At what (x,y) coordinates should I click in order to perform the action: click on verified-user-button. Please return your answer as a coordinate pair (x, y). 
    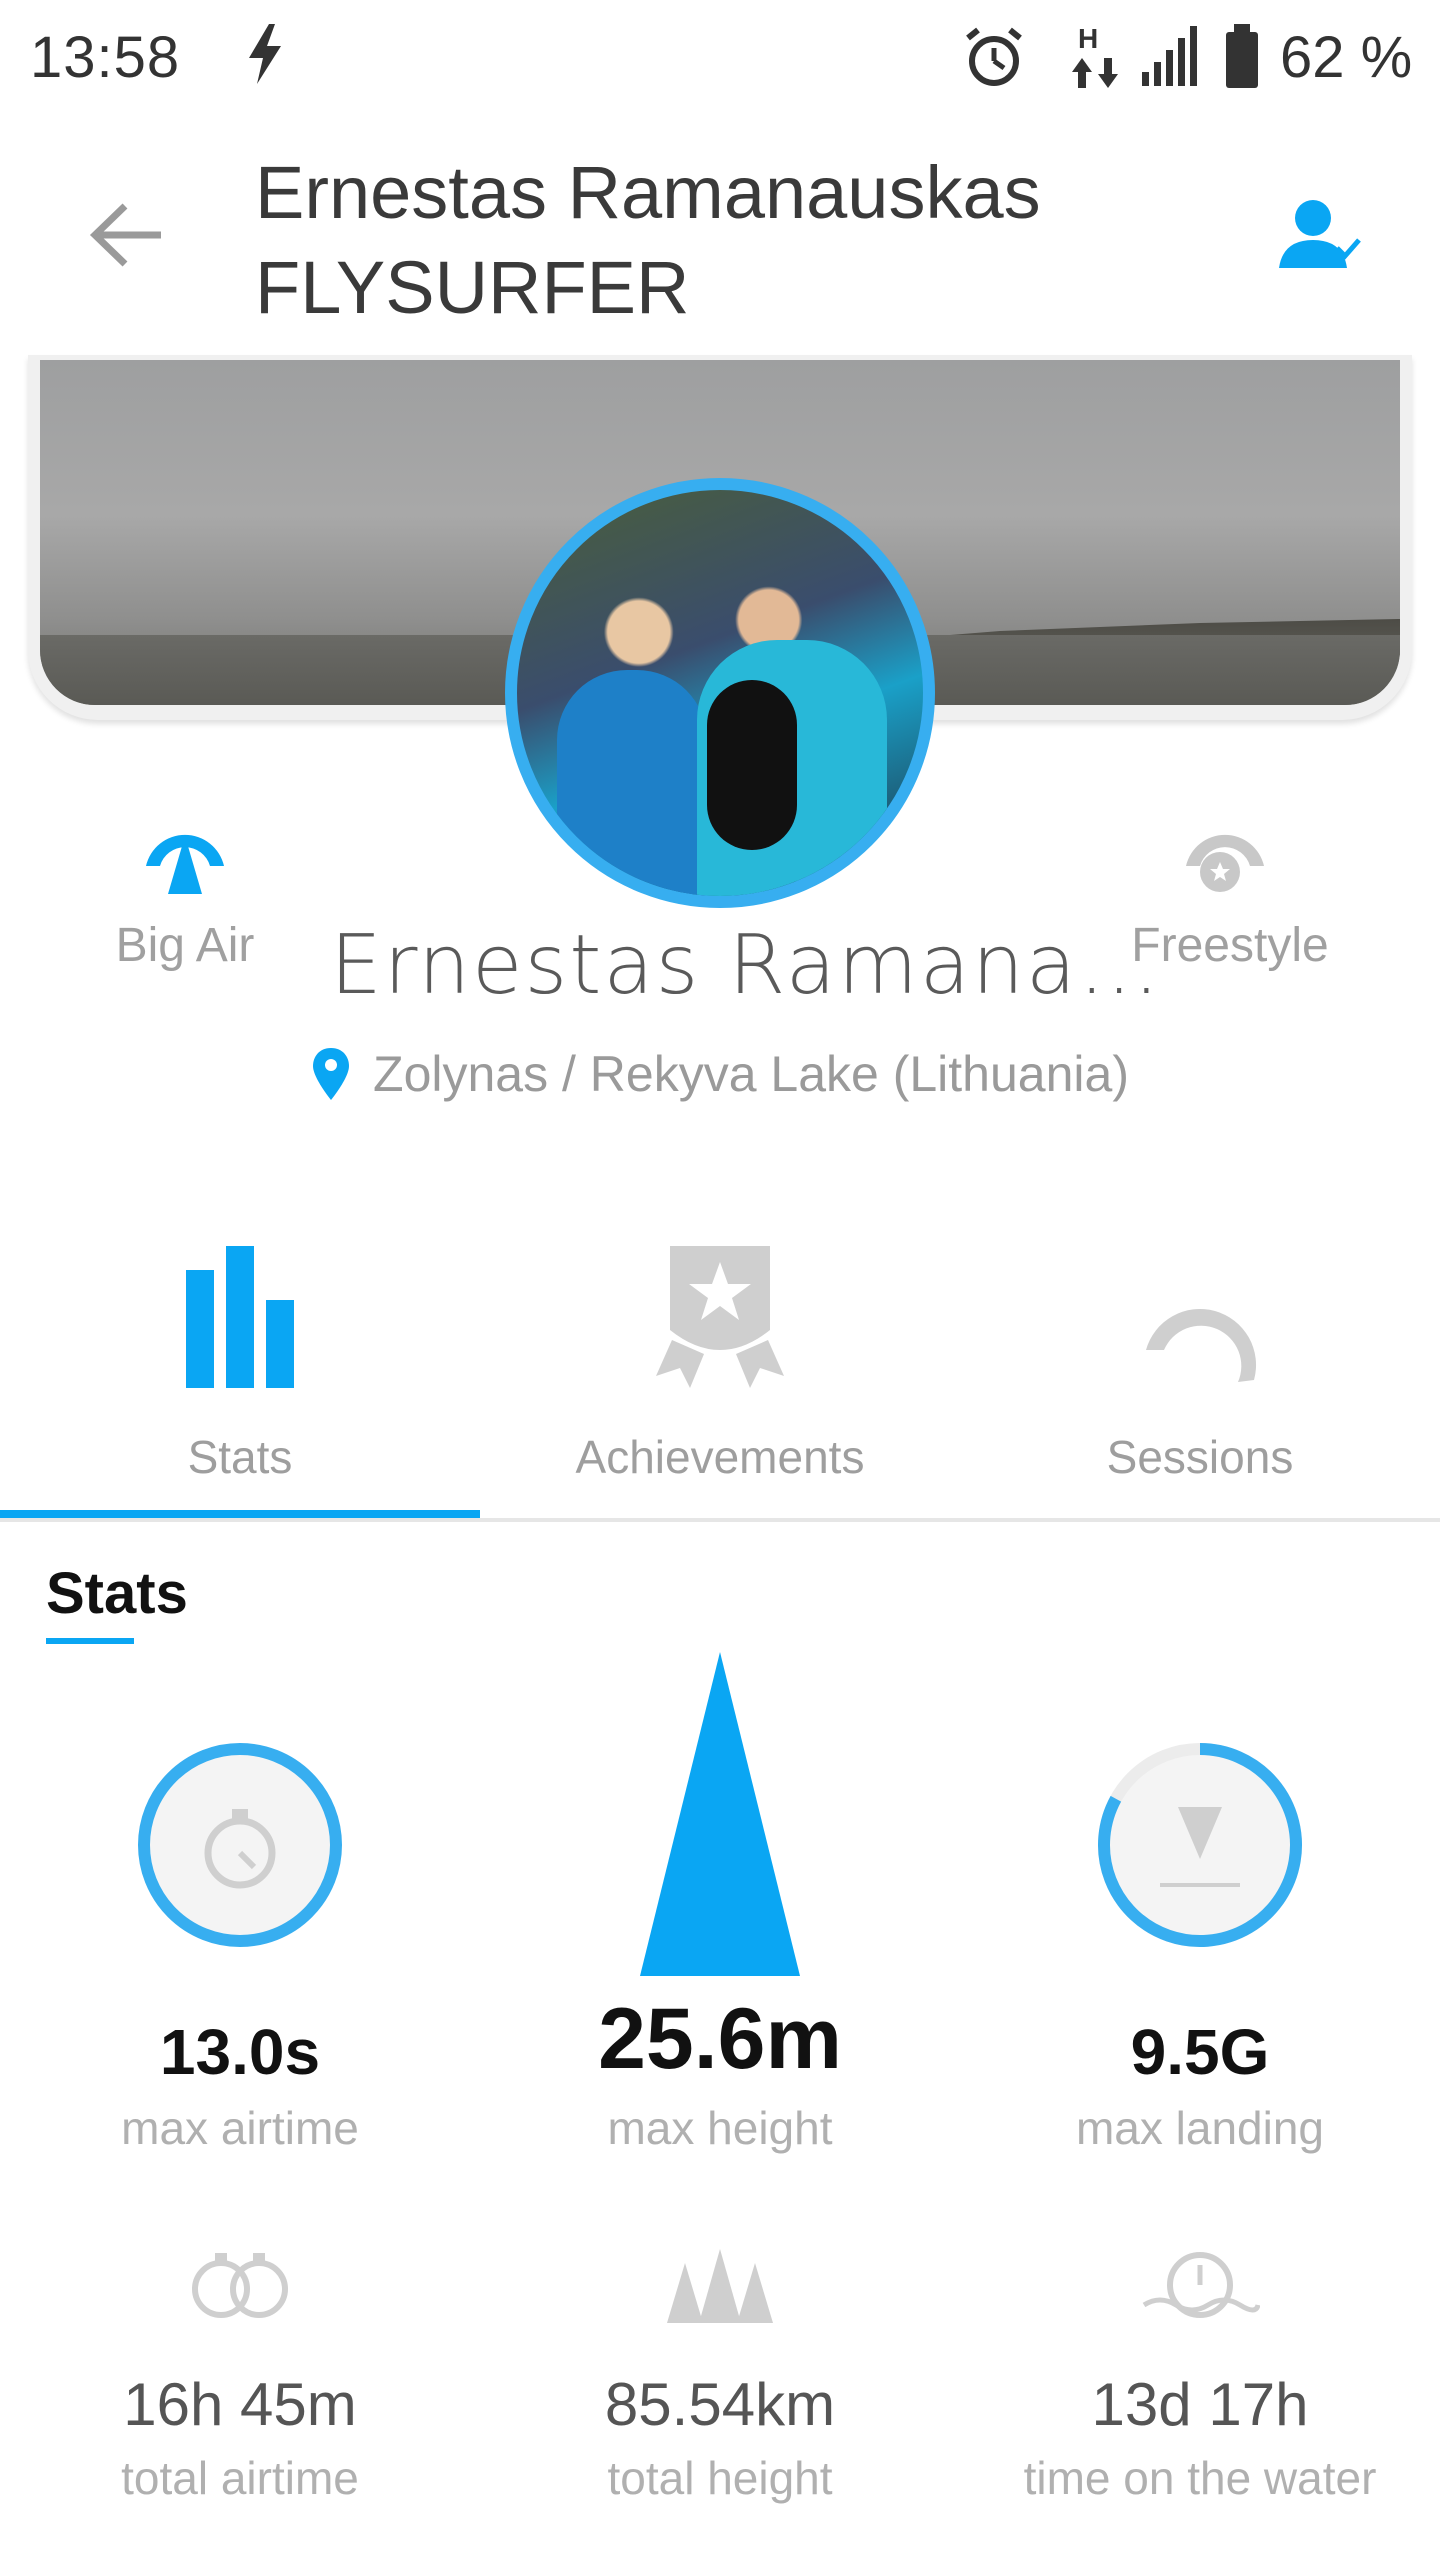
    Looking at the image, I should click on (1320, 235).